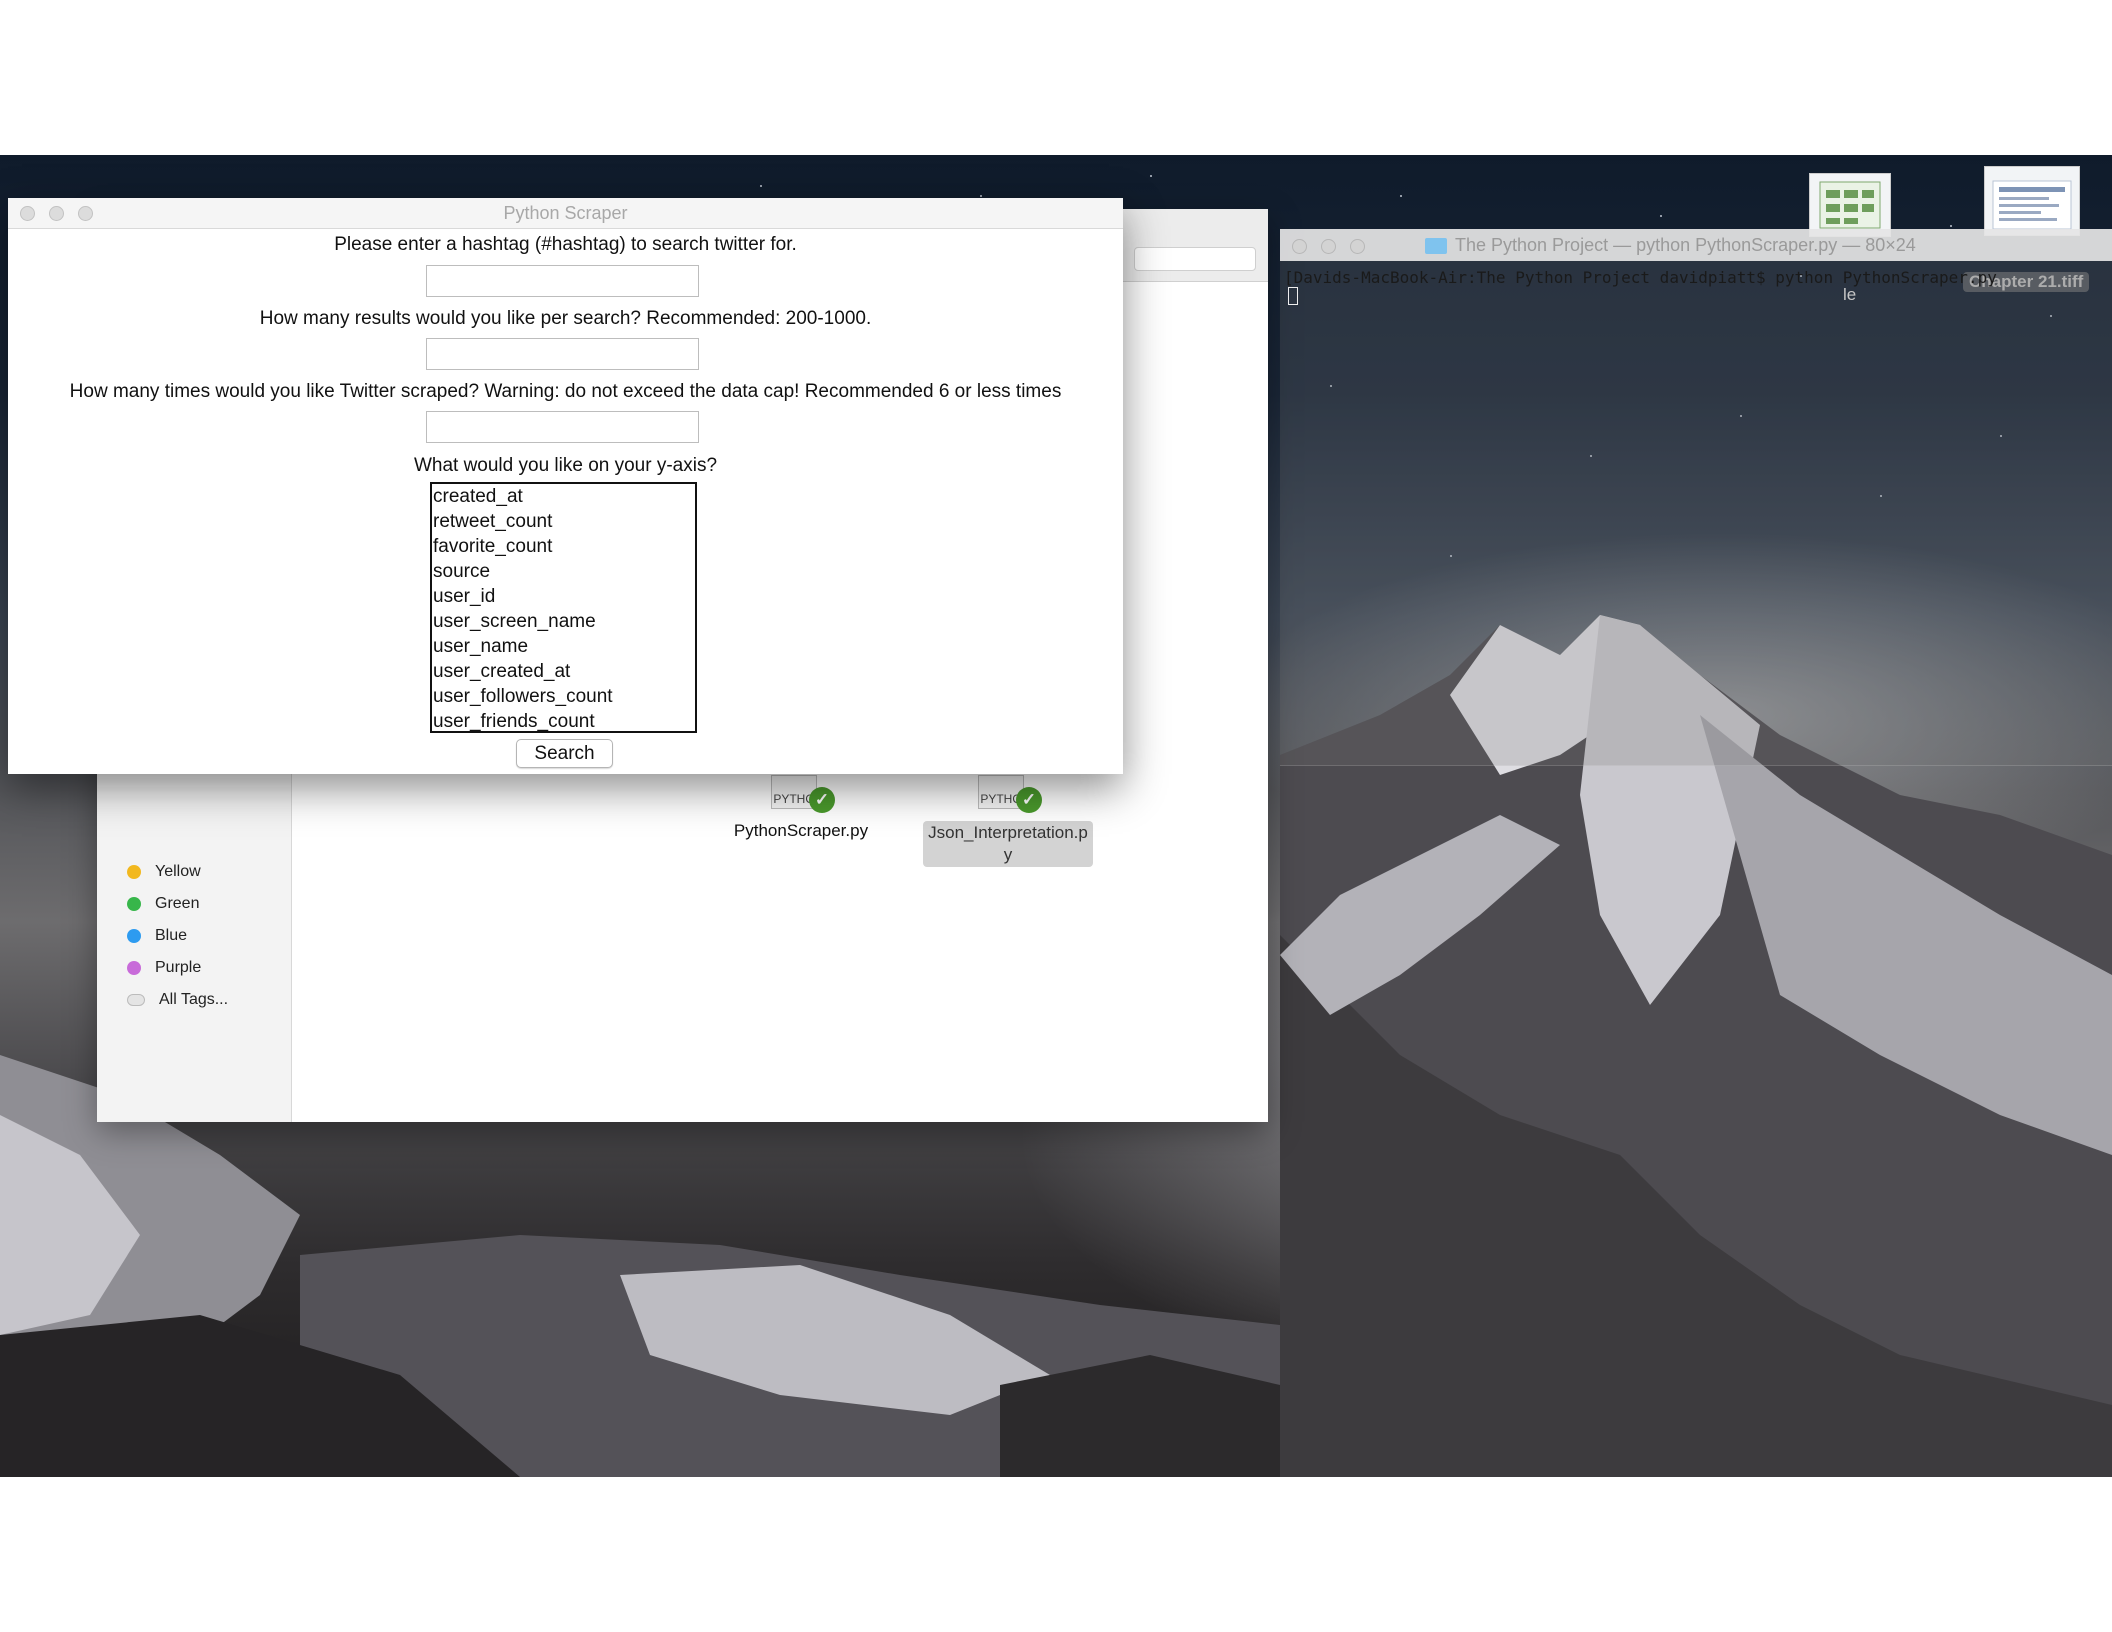  I want to click on list-item: user_created_at, so click(563, 671).